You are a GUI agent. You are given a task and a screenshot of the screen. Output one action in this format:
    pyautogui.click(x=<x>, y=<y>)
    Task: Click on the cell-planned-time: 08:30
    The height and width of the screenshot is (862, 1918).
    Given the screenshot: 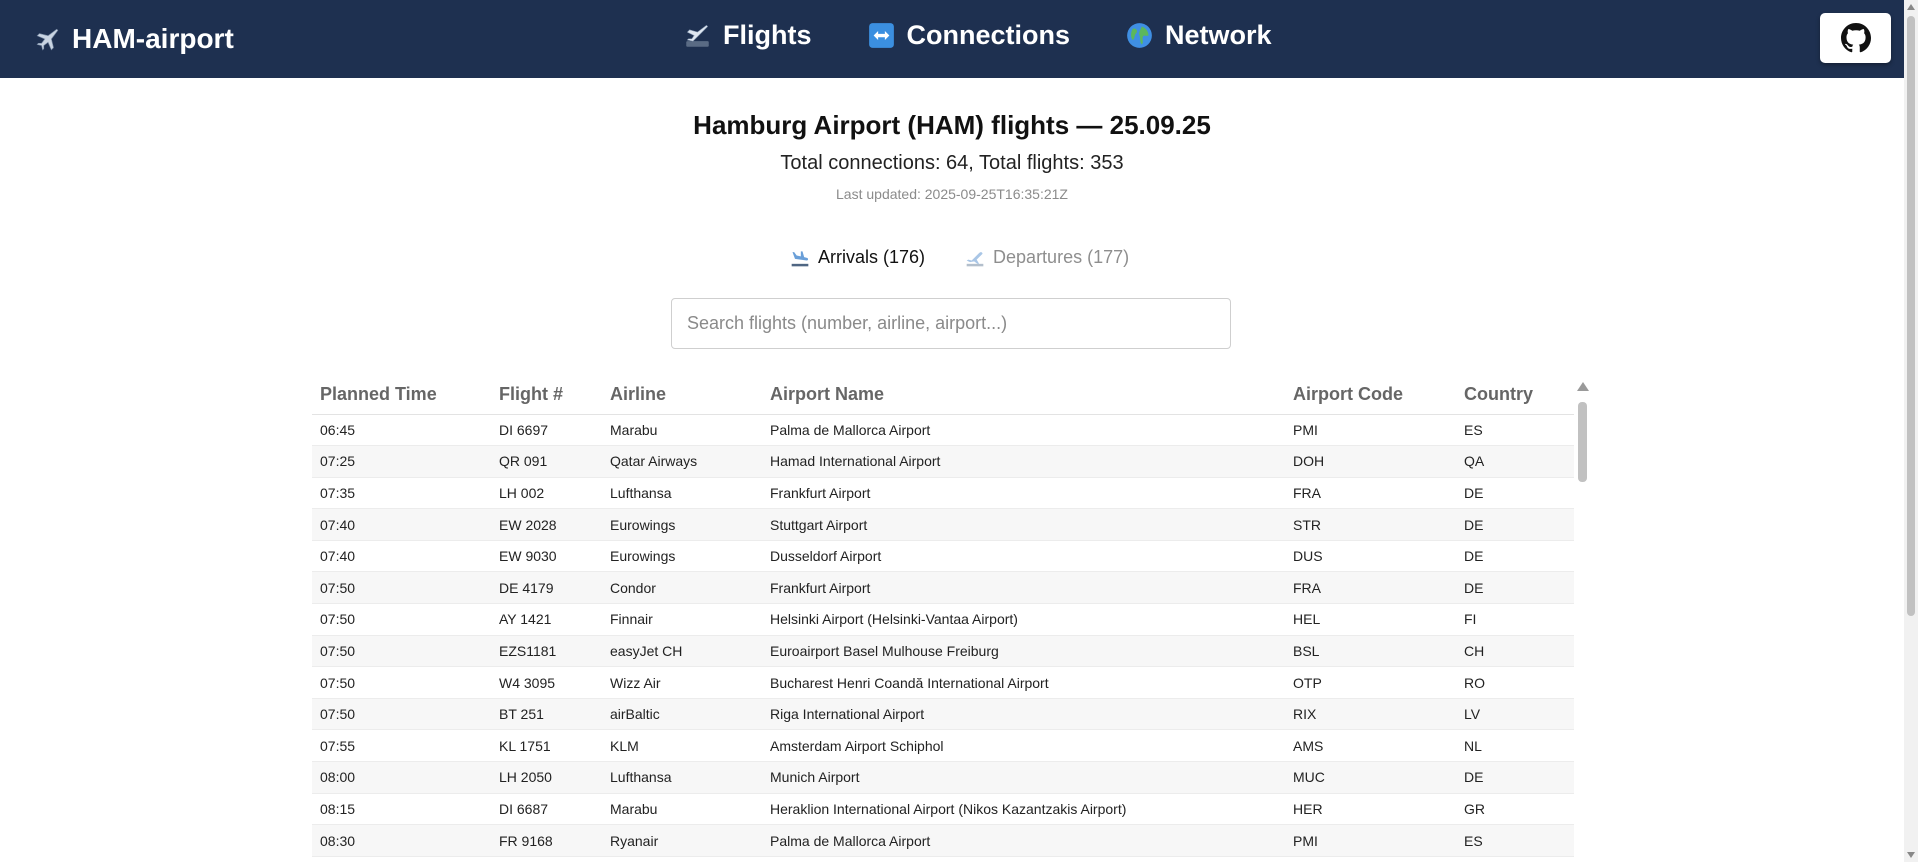 What is the action you would take?
    pyautogui.click(x=401, y=840)
    